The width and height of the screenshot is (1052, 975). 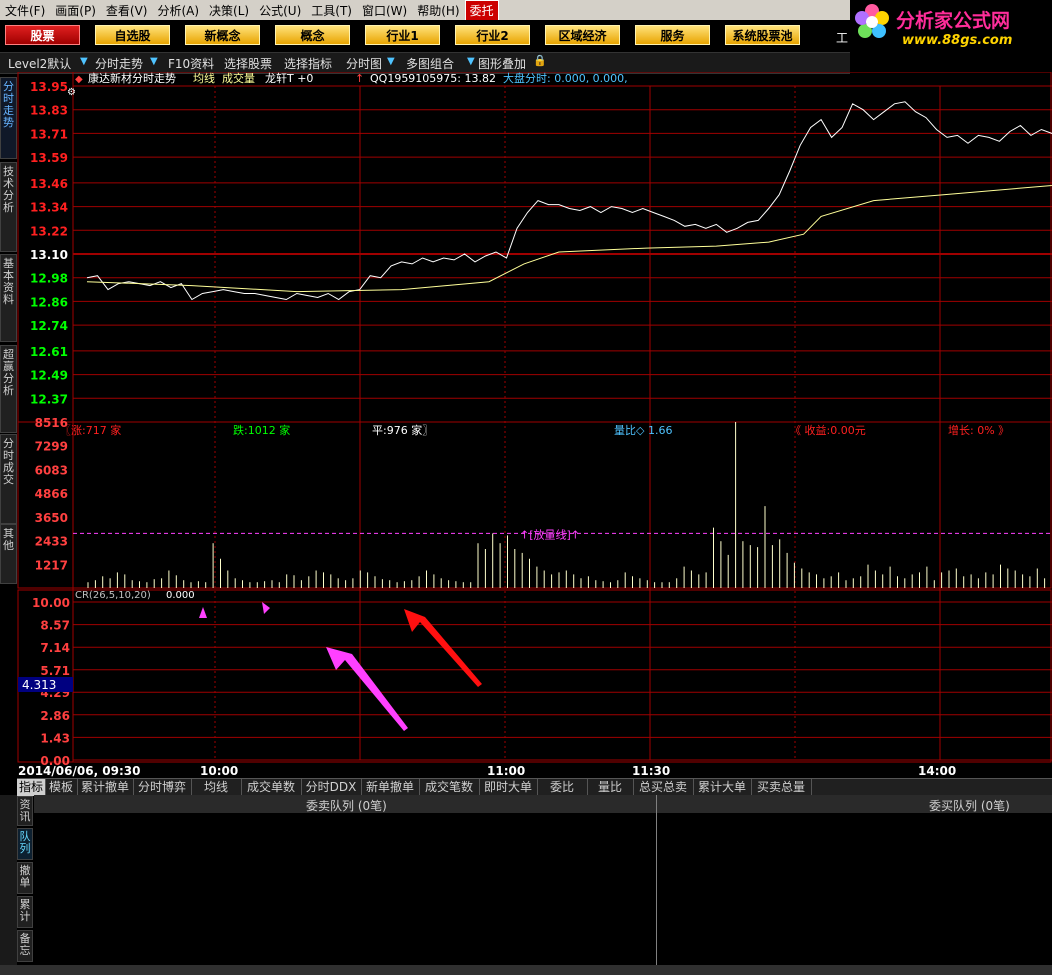 What do you see at coordinates (346, 806) in the screenshot?
I see `sell-queue-label: 委卖队列 (0笔)` at bounding box center [346, 806].